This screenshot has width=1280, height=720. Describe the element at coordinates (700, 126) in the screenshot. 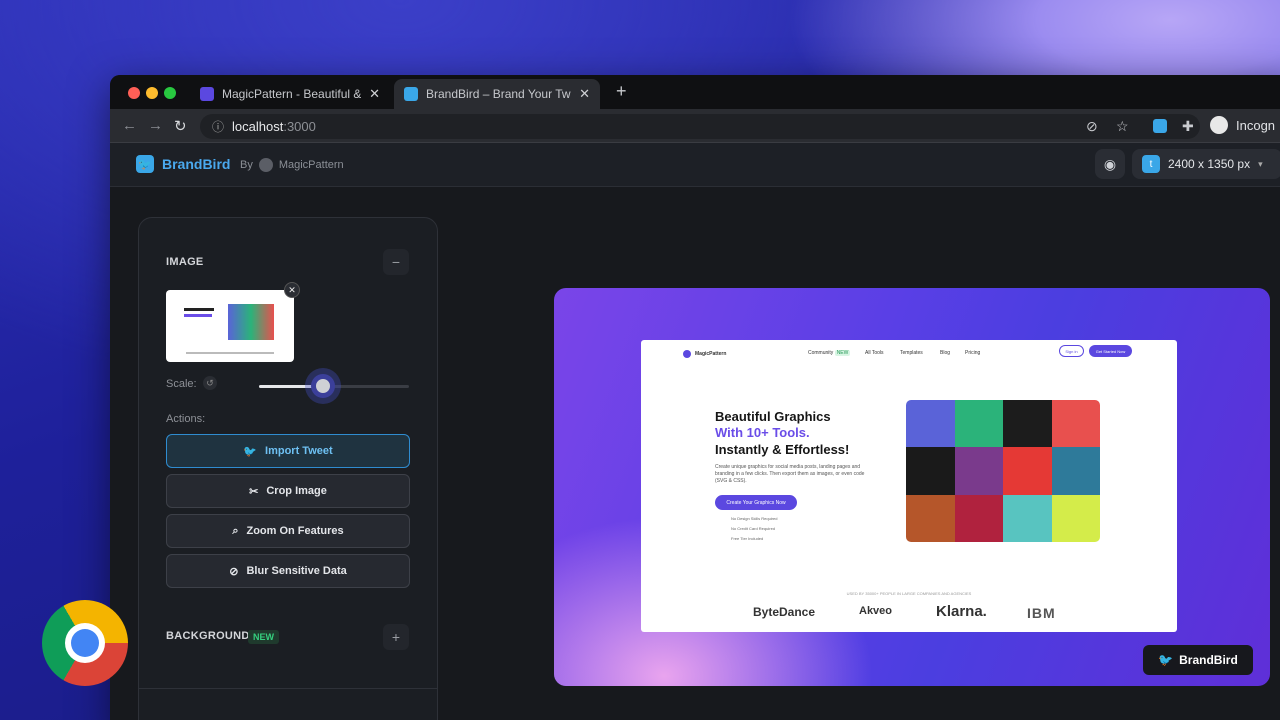

I see `url-field: ⓘ localhost:3000` at that location.